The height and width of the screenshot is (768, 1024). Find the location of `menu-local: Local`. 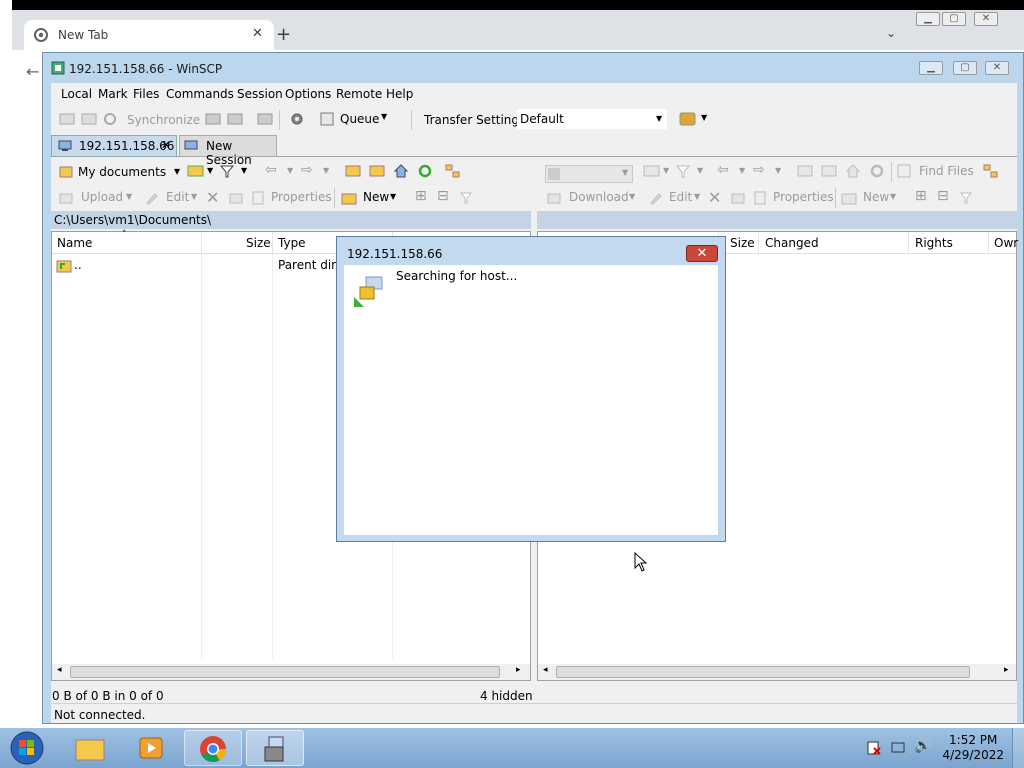

menu-local: Local is located at coordinates (76, 94).